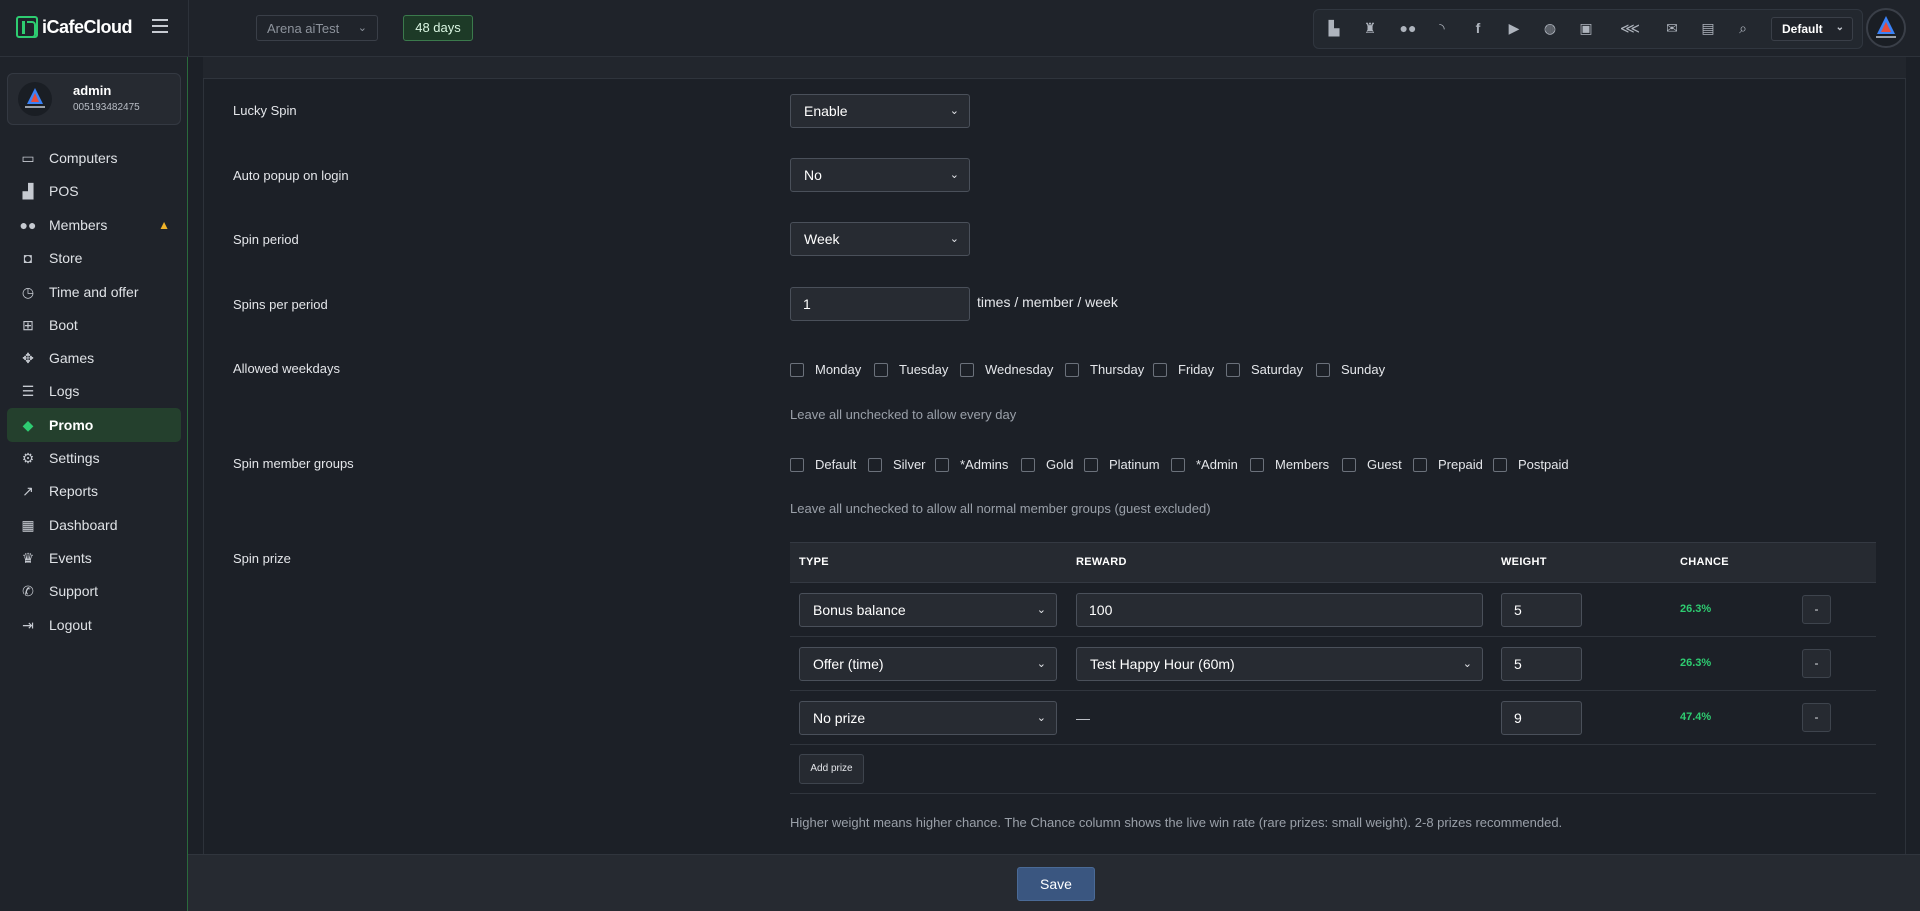 Image resolution: width=1920 pixels, height=911 pixels. I want to click on logout-icon: ⇥, so click(28, 624).